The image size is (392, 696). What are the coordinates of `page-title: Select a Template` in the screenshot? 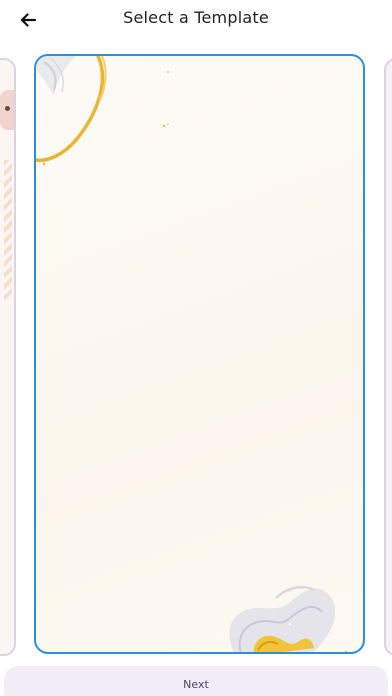 It's located at (196, 17).